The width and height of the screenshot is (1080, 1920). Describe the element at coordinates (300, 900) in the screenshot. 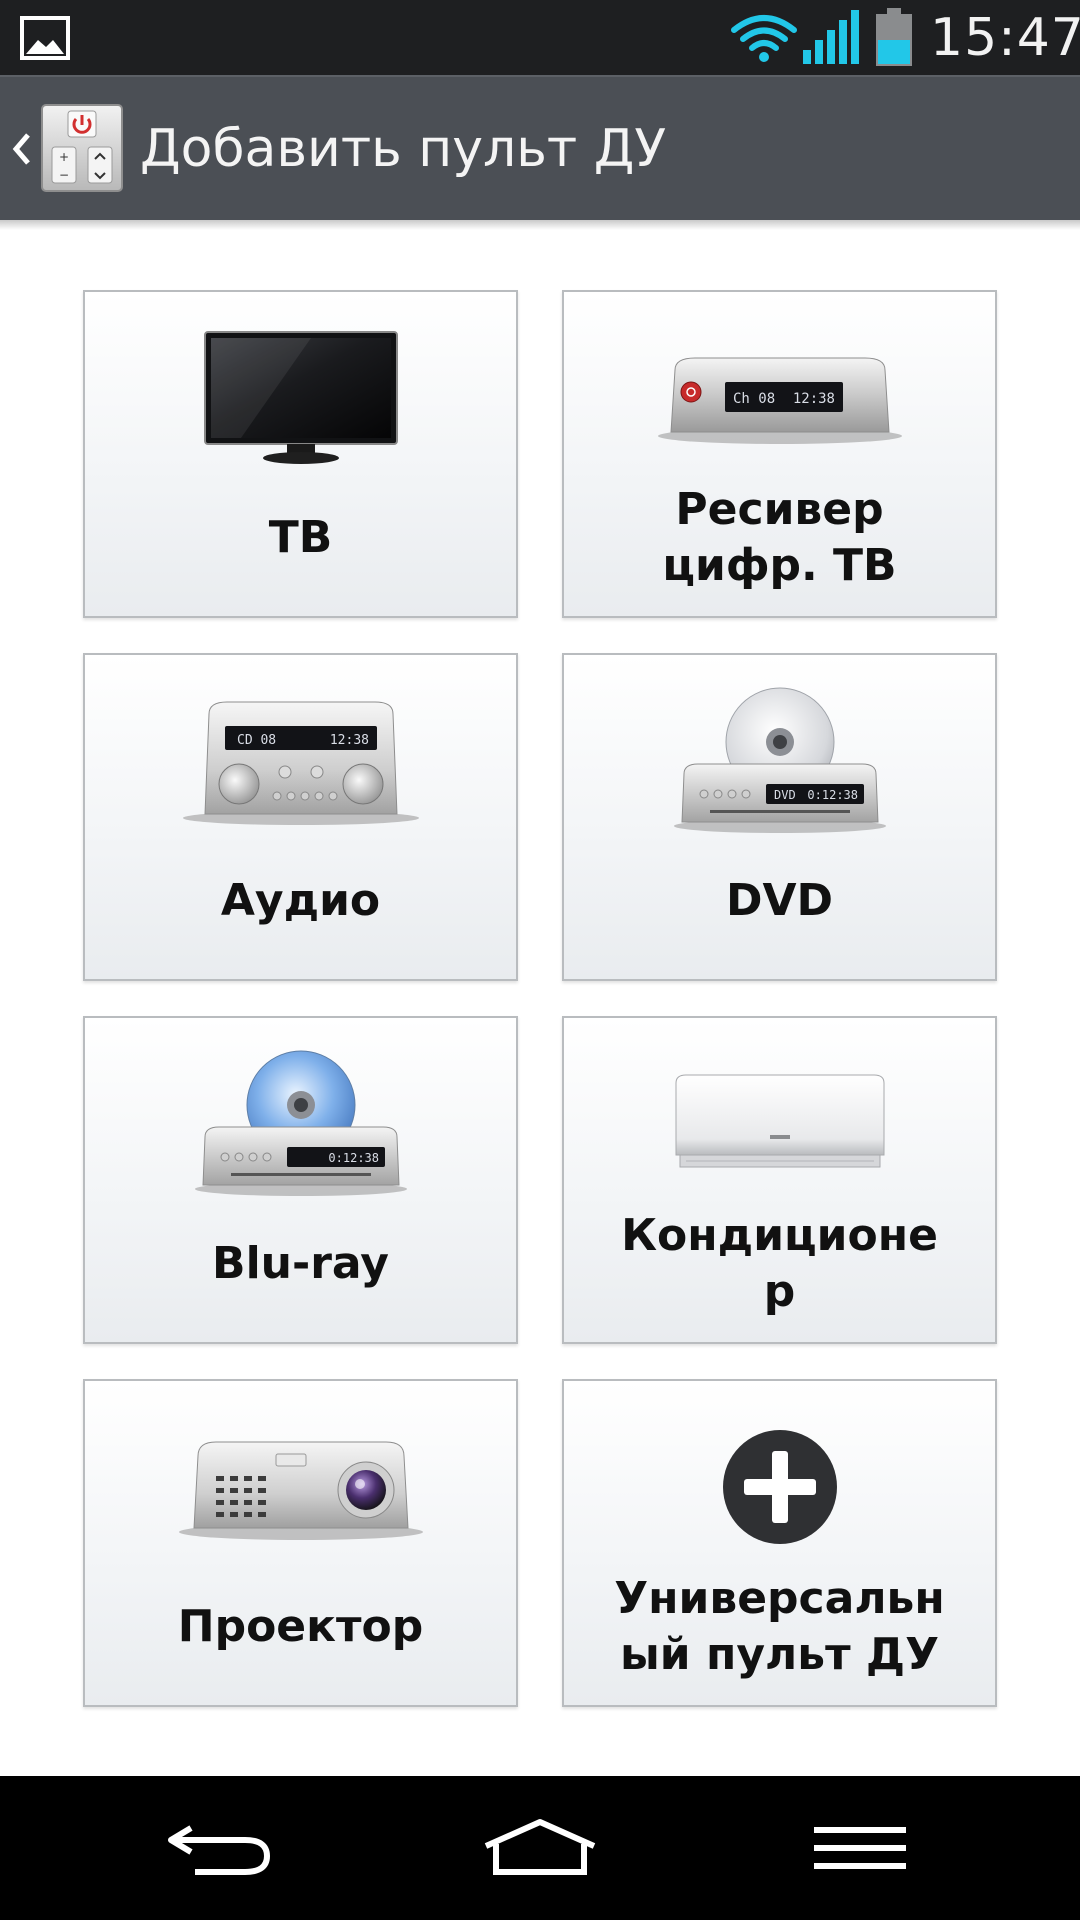

I see `device-label: Аудио` at that location.